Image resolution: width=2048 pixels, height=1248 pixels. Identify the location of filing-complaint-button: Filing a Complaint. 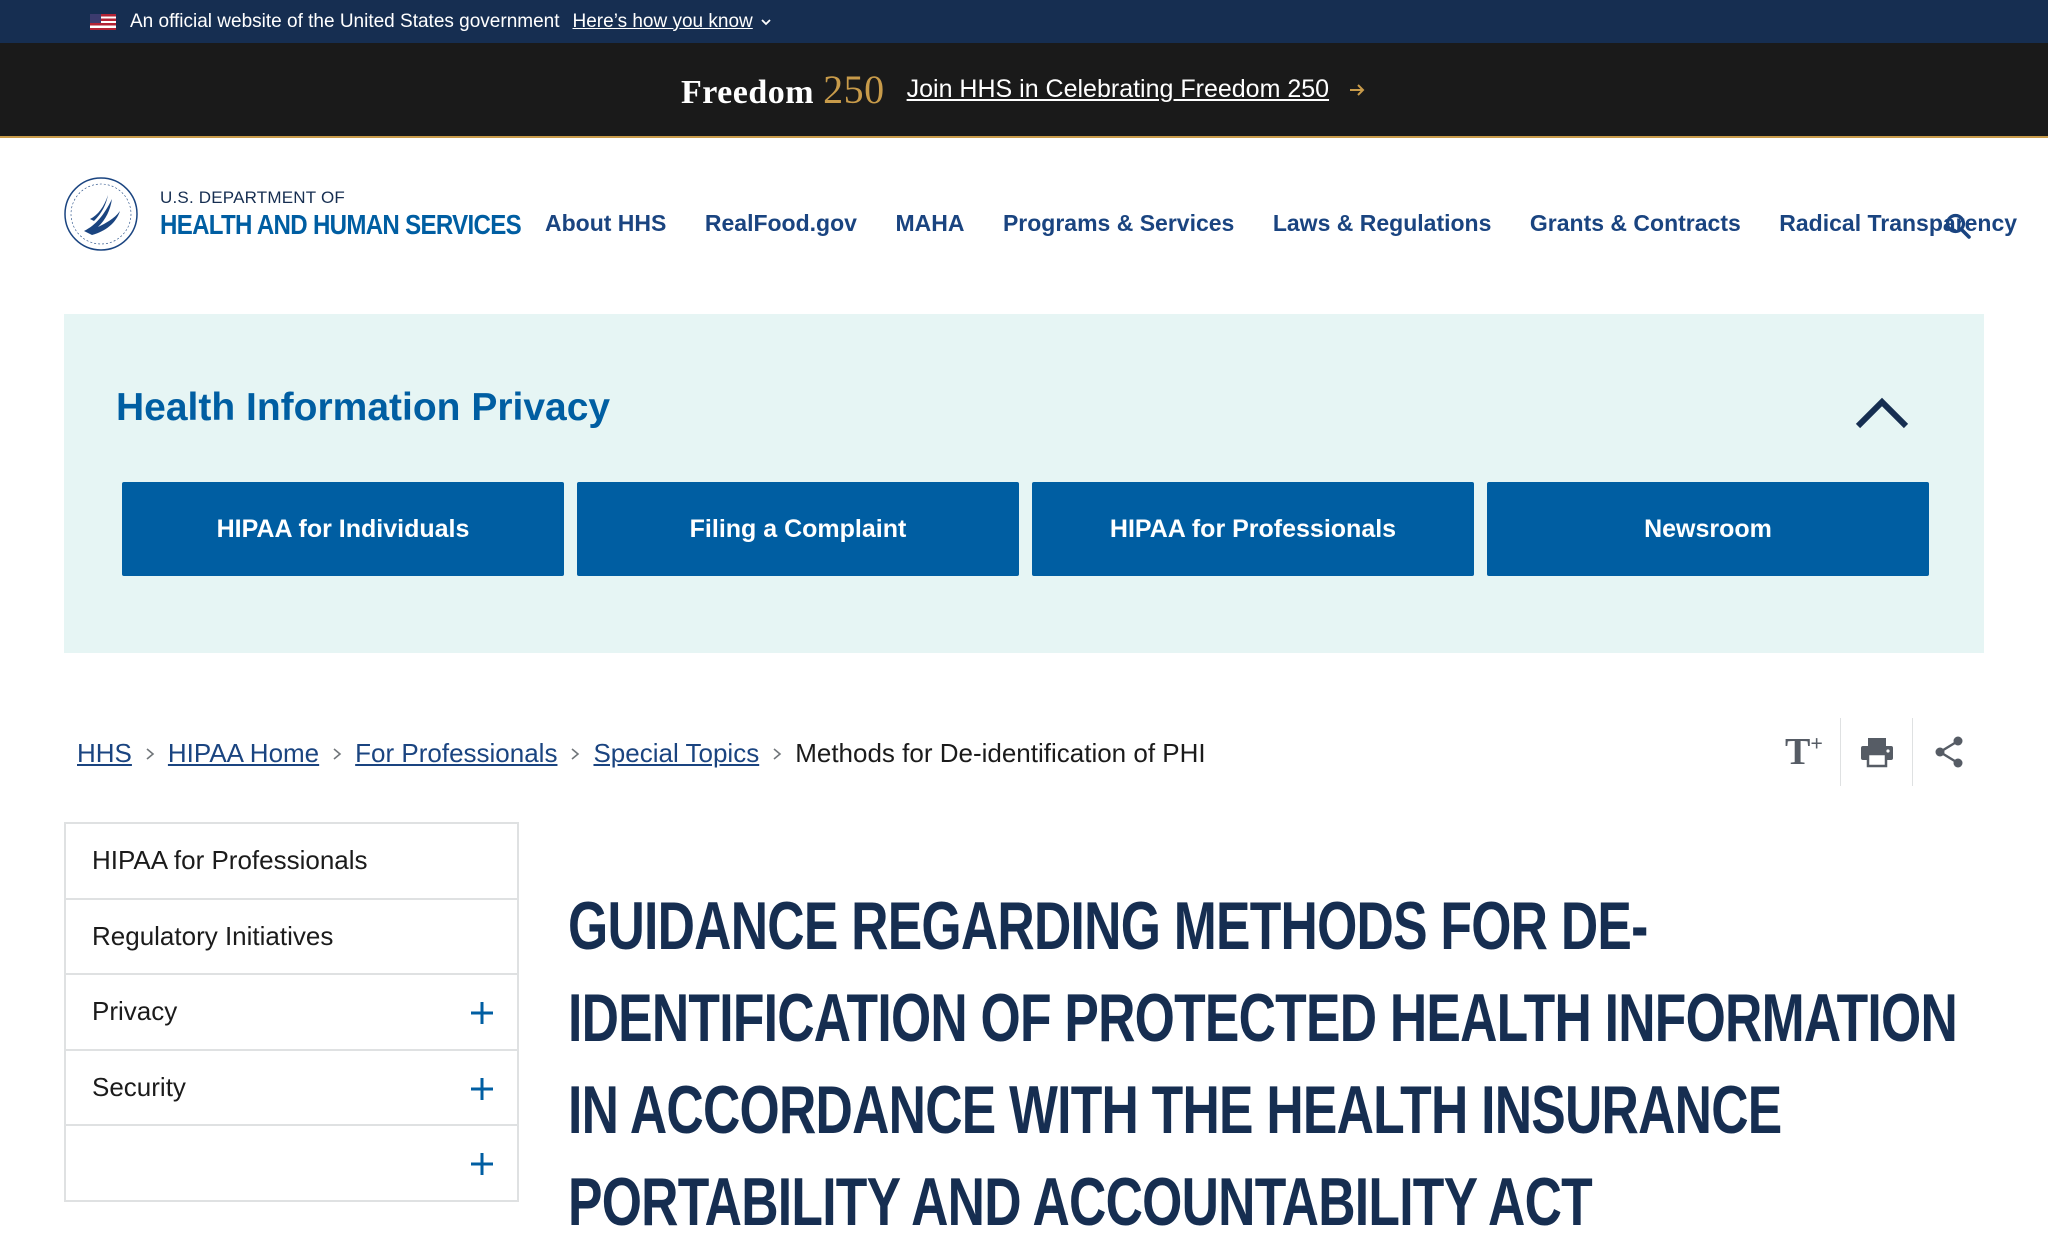
(798, 529).